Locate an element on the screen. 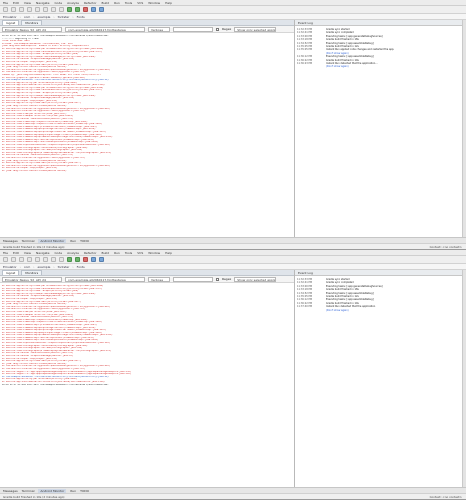  event-log-entry: (Don't show again) is located at coordinates (380, 310).